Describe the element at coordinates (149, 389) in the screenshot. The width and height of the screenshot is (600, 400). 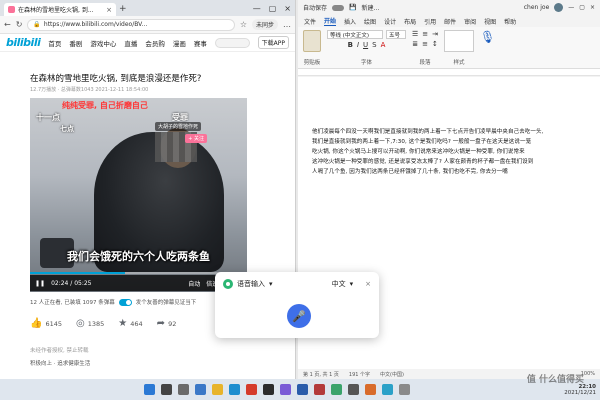
I see `start-icon` at that location.